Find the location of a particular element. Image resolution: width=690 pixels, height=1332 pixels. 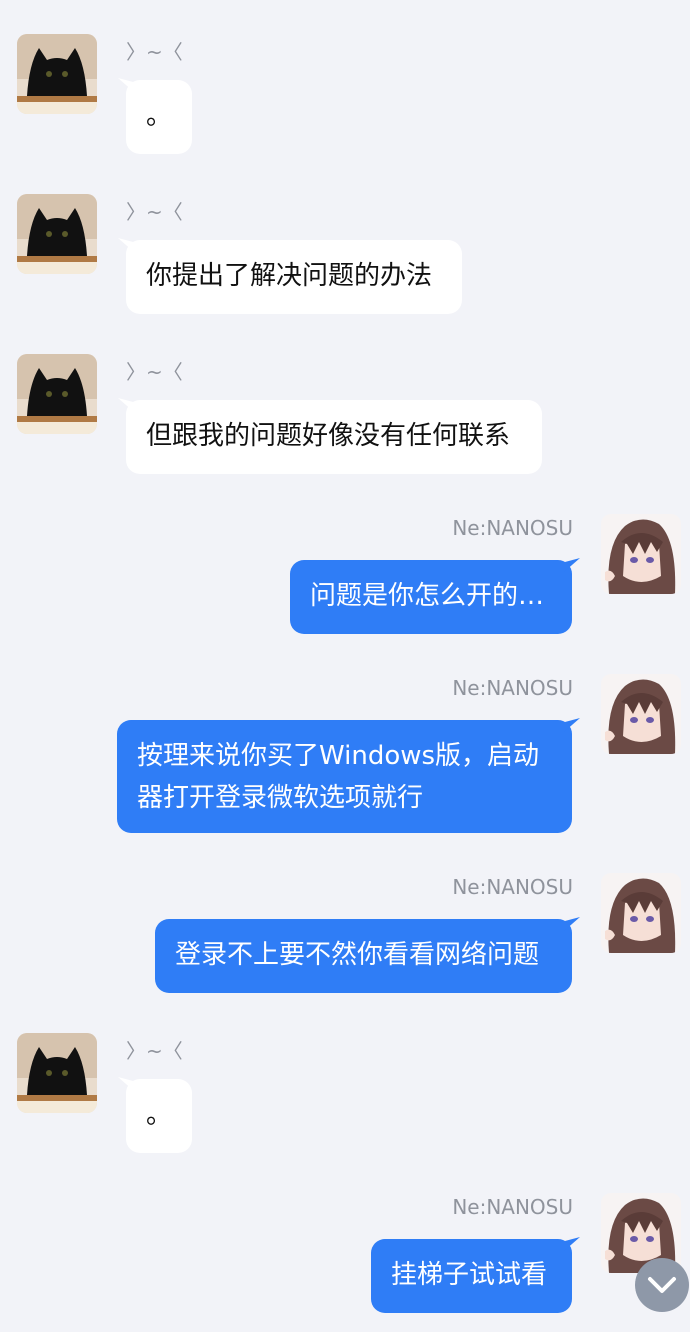

chevron-down-icon is located at coordinates (662, 1285).